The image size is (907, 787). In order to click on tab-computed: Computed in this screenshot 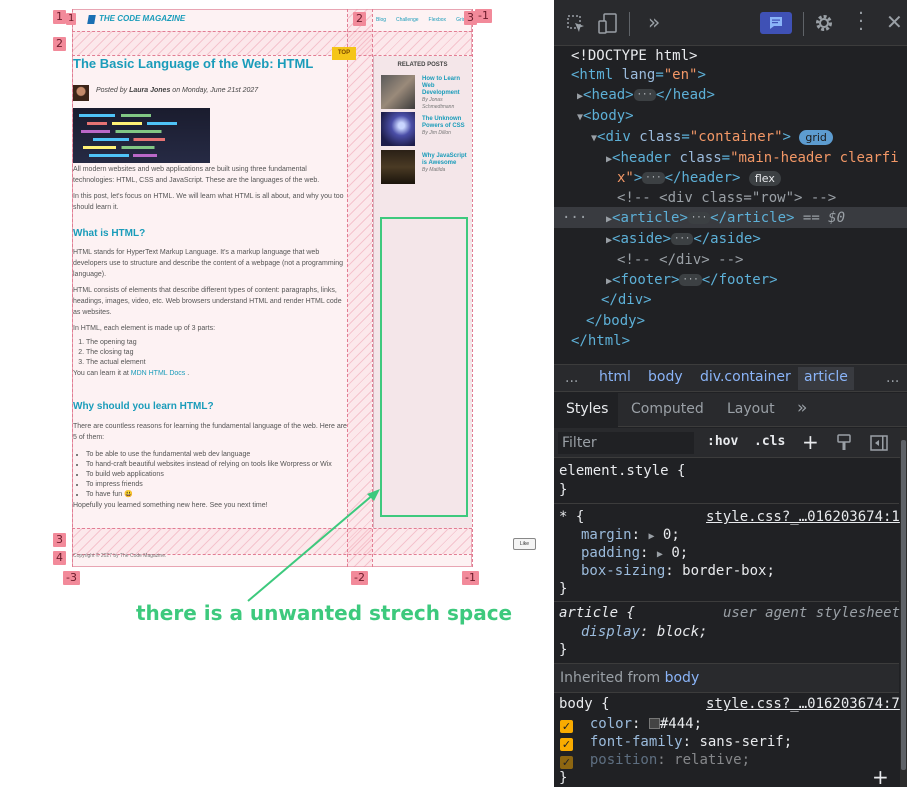, I will do `click(667, 409)`.